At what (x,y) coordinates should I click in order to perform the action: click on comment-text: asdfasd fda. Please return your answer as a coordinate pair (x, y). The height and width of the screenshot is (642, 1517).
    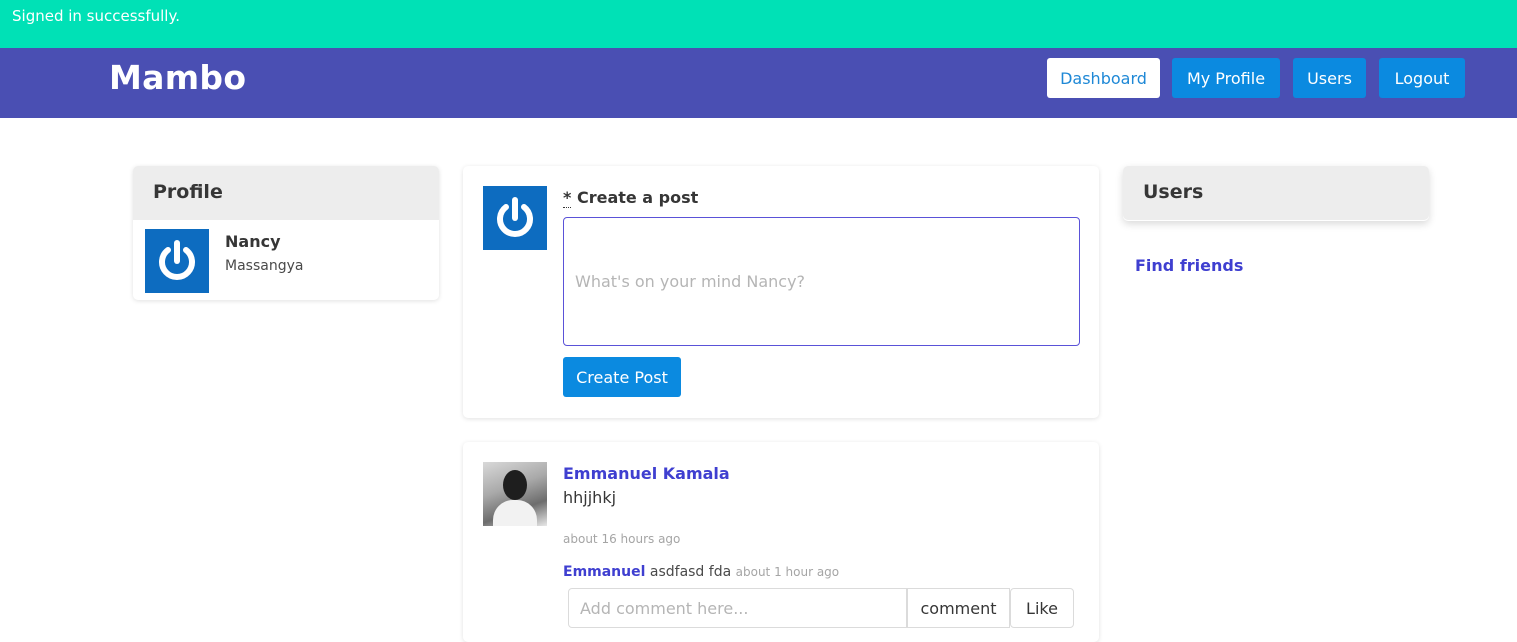
    Looking at the image, I should click on (690, 572).